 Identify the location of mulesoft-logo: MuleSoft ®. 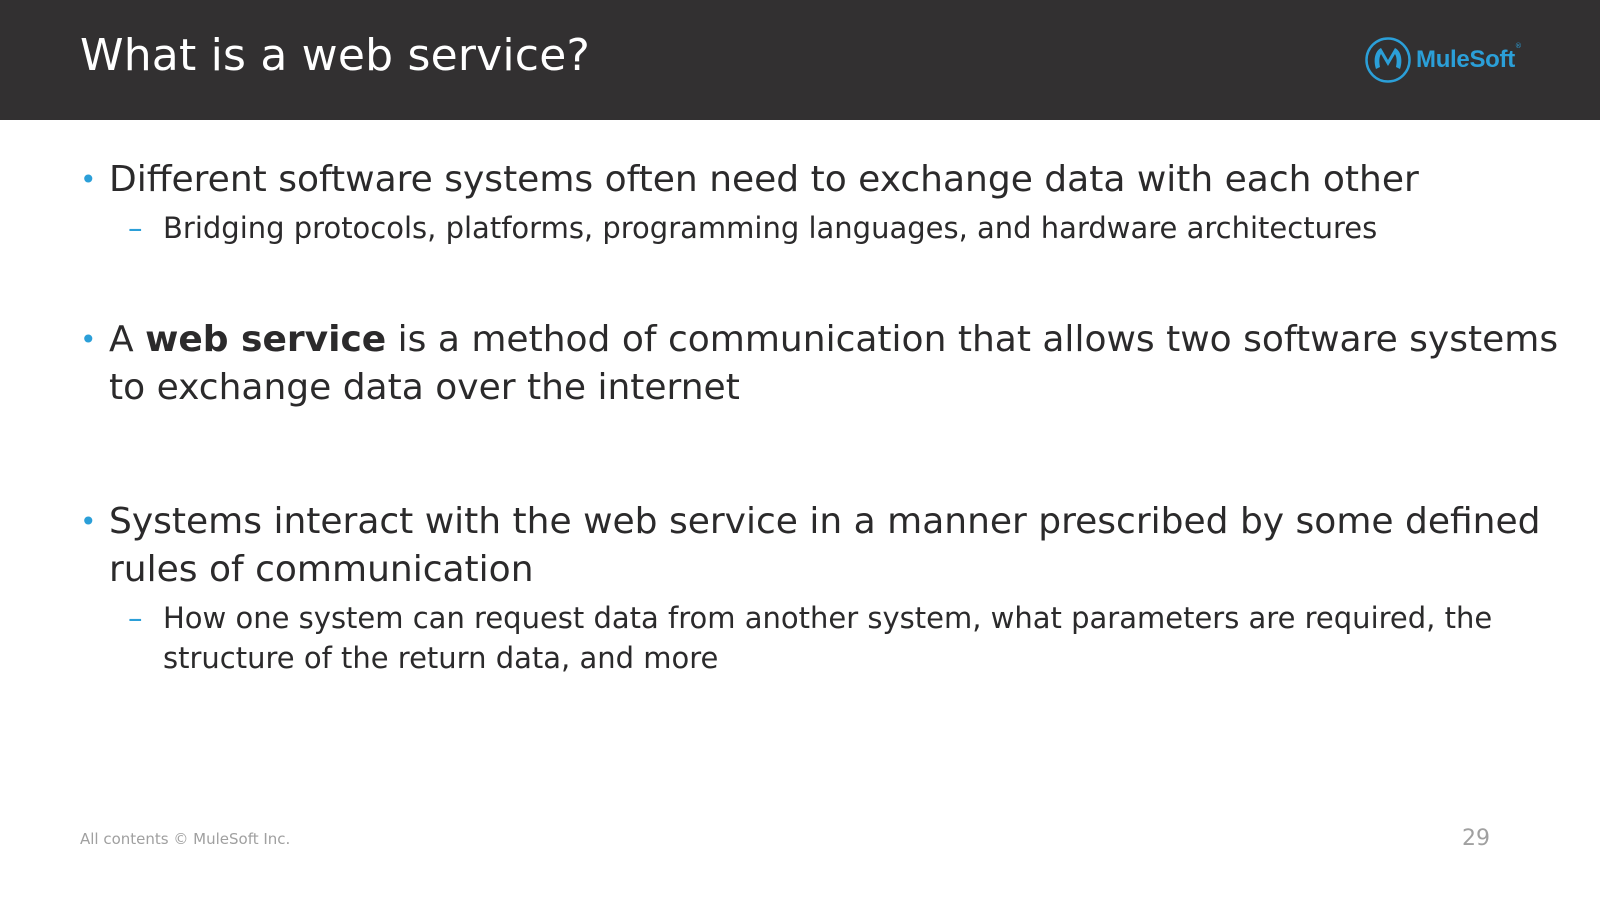
(1443, 60).